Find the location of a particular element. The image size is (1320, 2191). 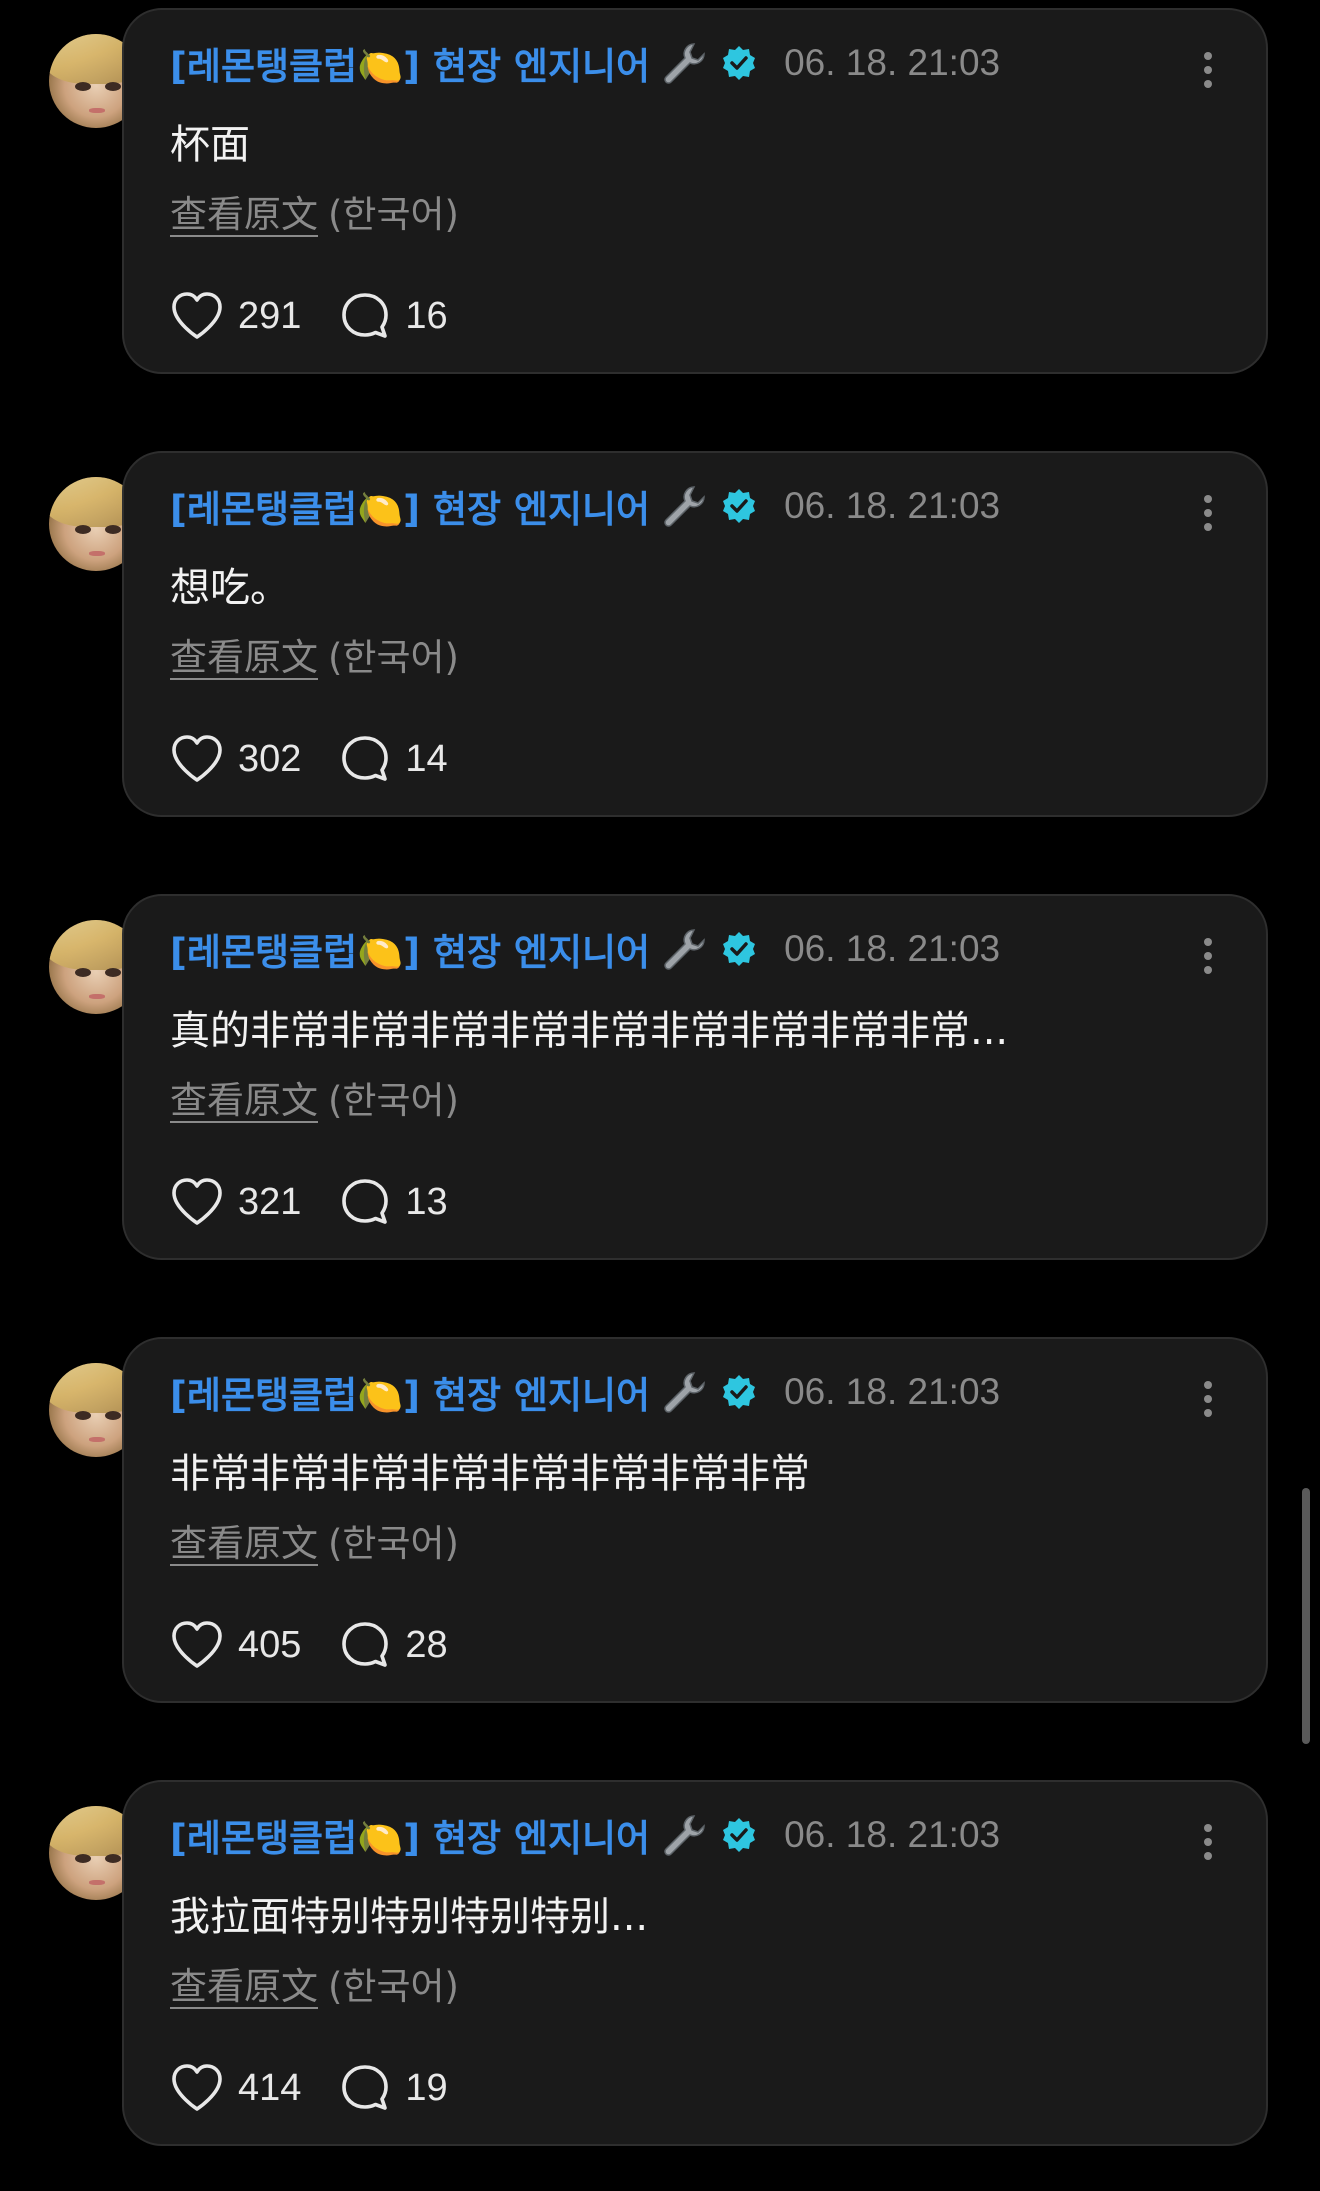

like-button: 321 is located at coordinates (235, 1202).